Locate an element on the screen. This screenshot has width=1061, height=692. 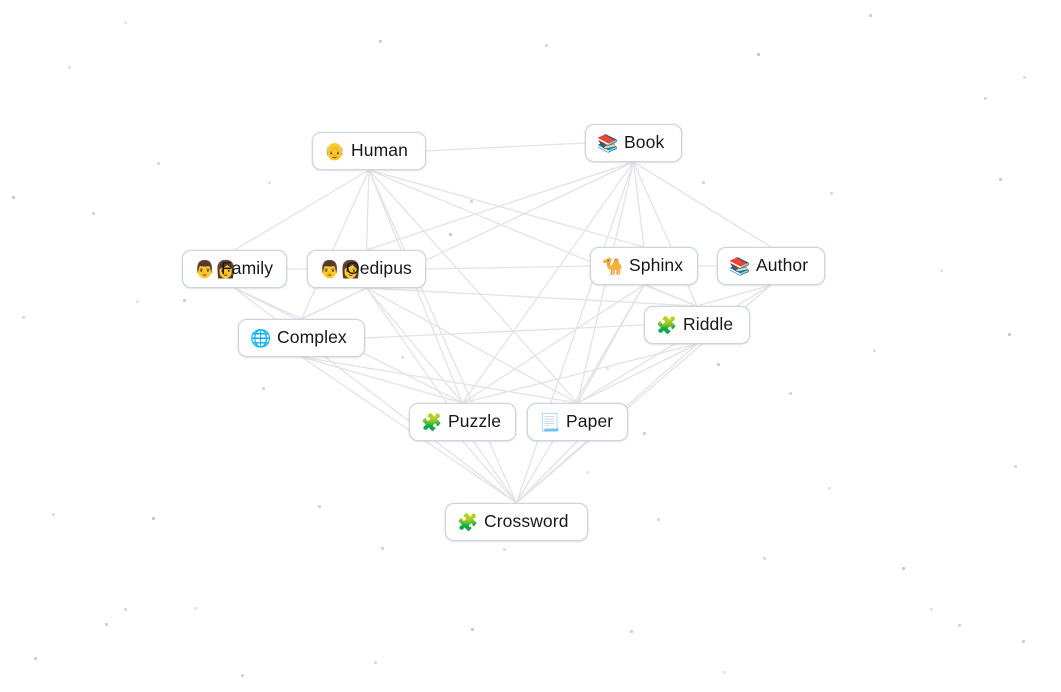
graph-node-label: Oedipus is located at coordinates (379, 268).